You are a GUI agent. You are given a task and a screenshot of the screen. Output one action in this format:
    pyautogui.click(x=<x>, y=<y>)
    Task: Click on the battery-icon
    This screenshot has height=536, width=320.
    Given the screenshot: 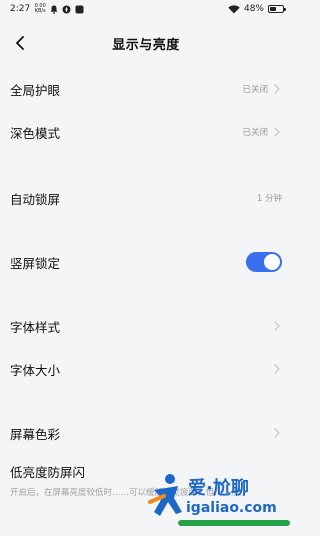 What is the action you would take?
    pyautogui.click(x=277, y=9)
    